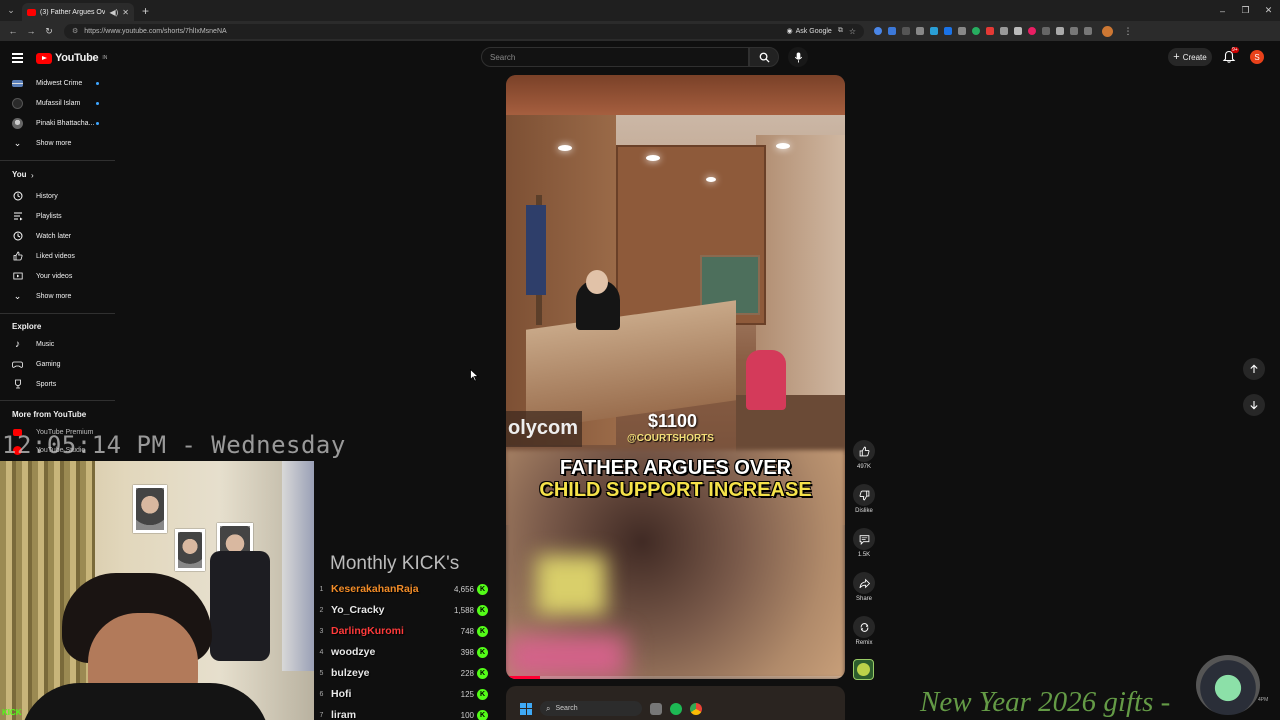  I want to click on restore-icon: ❐, so click(1245, 10).